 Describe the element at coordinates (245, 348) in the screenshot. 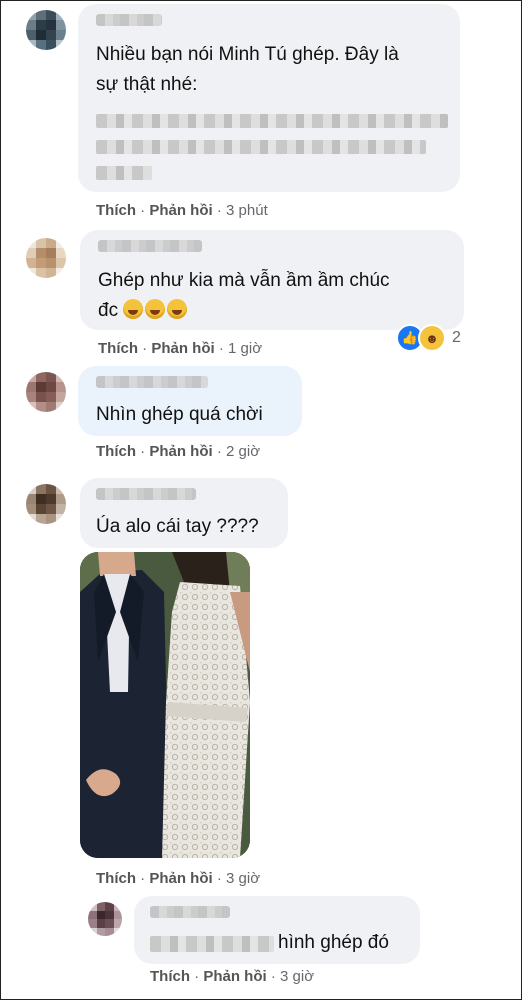

I see `timestamp: 1 giờ` at that location.